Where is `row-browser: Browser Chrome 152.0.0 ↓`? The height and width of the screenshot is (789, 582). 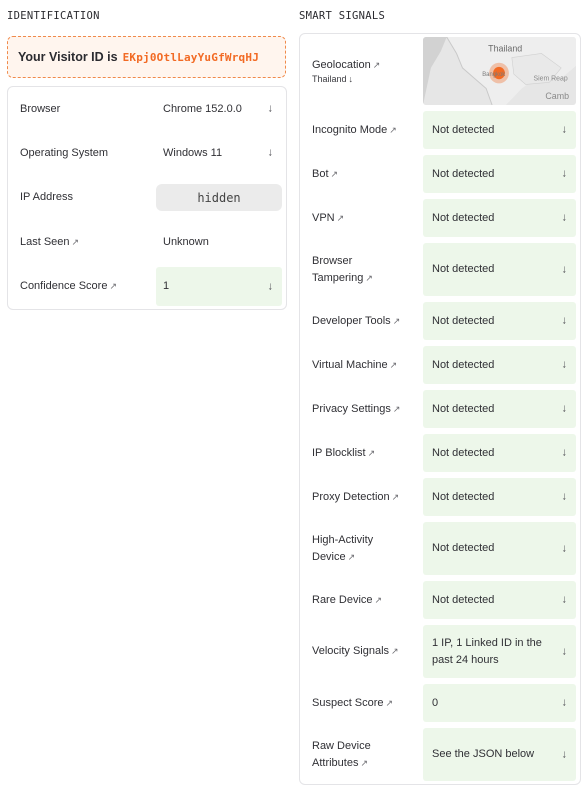 row-browser: Browser Chrome 152.0.0 ↓ is located at coordinates (147, 109).